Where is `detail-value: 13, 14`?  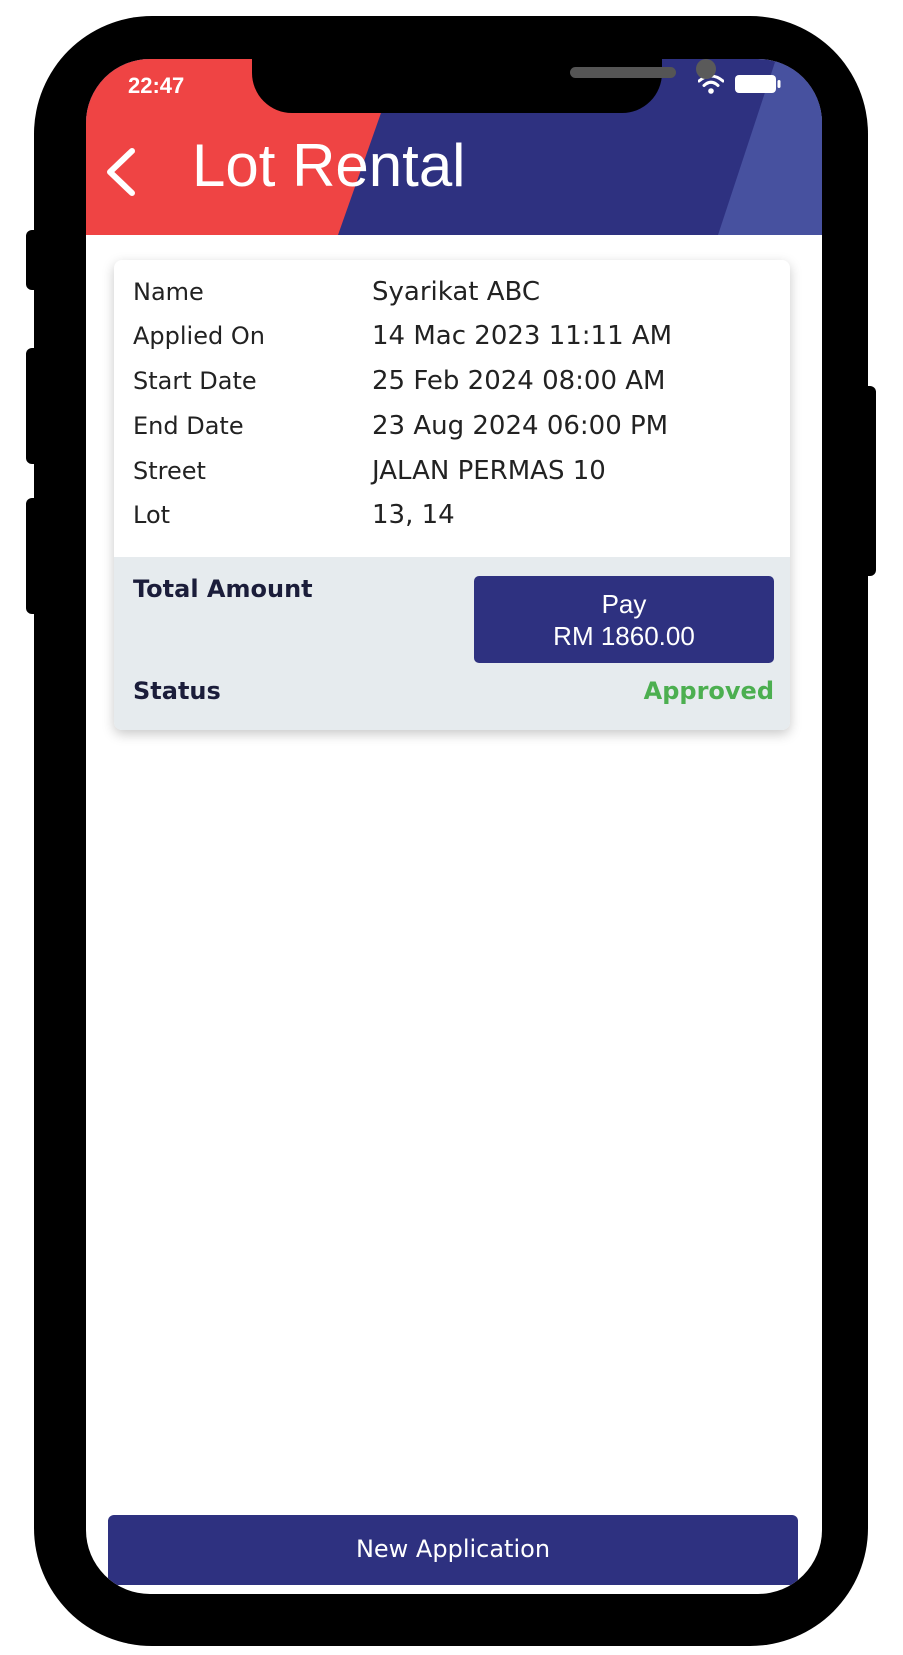 detail-value: 13, 14 is located at coordinates (413, 515).